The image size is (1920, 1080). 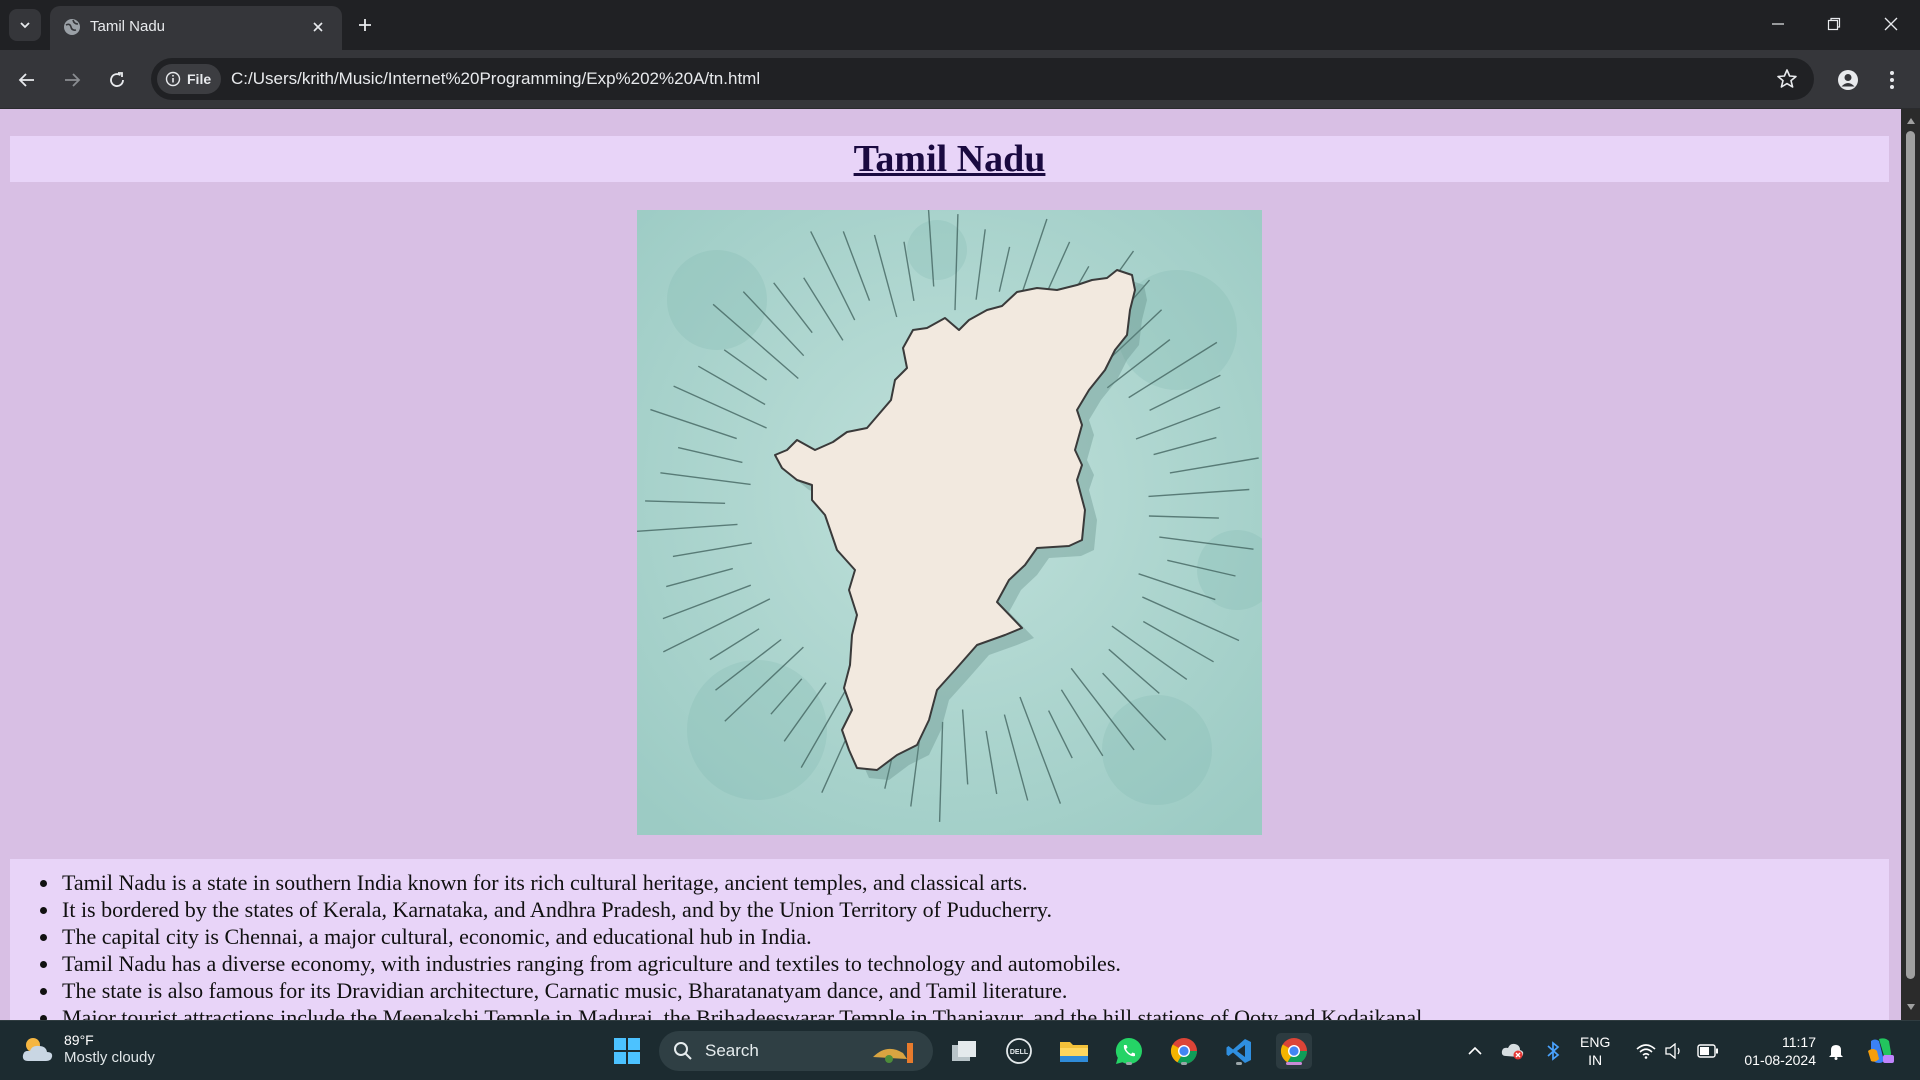 I want to click on profile-button, so click(x=1848, y=80).